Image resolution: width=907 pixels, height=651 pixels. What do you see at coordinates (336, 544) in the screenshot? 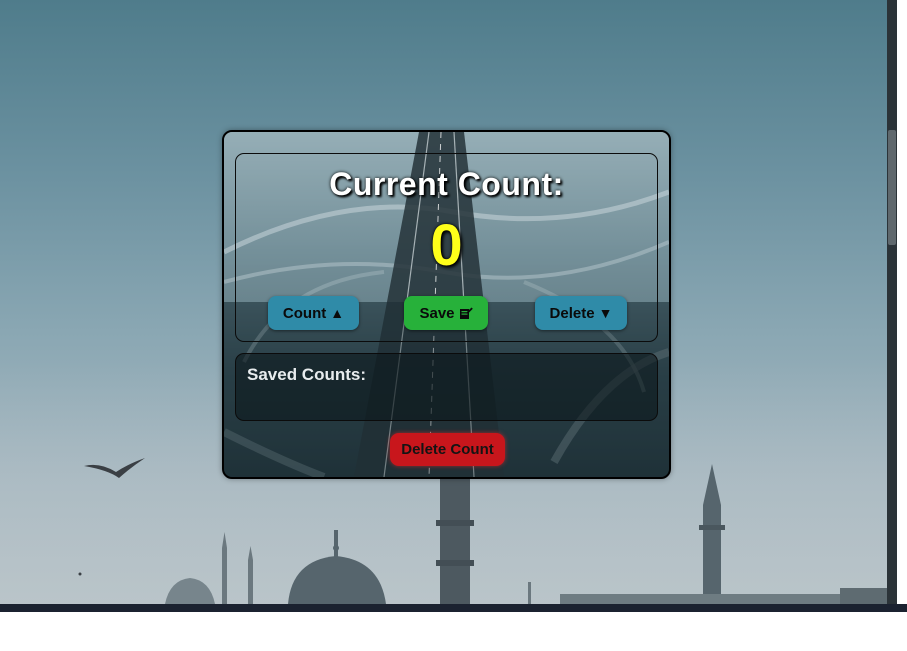
I see `dome-spire` at bounding box center [336, 544].